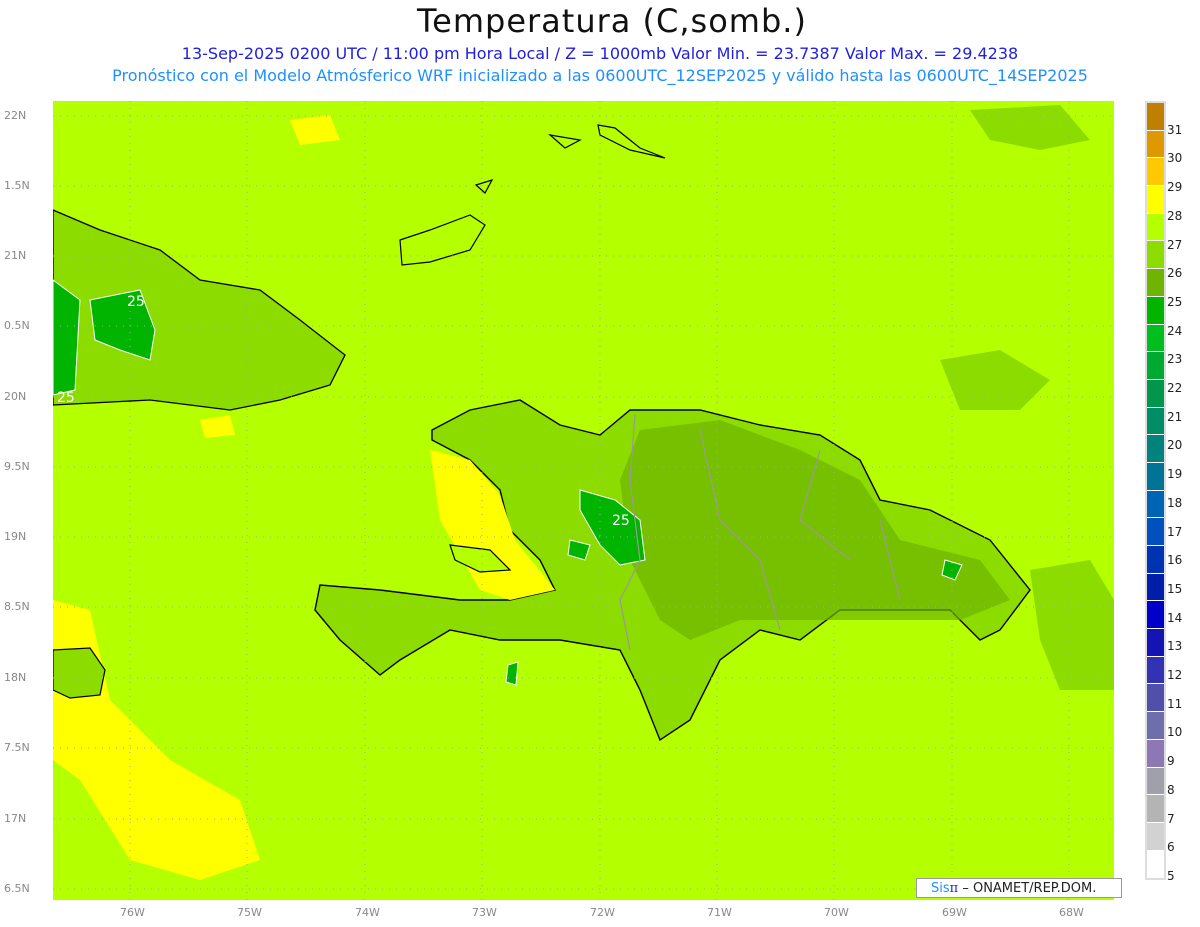  What do you see at coordinates (1175, 215) in the screenshot?
I see `colorbar-label: 28` at bounding box center [1175, 215].